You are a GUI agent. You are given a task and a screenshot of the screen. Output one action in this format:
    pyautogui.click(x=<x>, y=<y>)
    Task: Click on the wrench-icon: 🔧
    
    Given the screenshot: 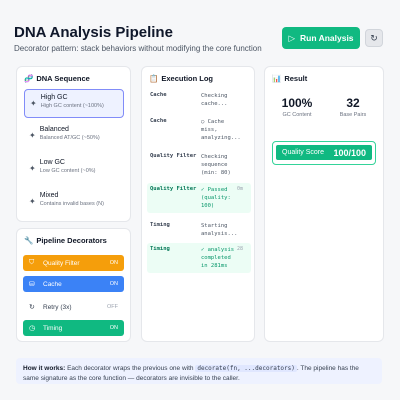 What is the action you would take?
    pyautogui.click(x=29, y=240)
    